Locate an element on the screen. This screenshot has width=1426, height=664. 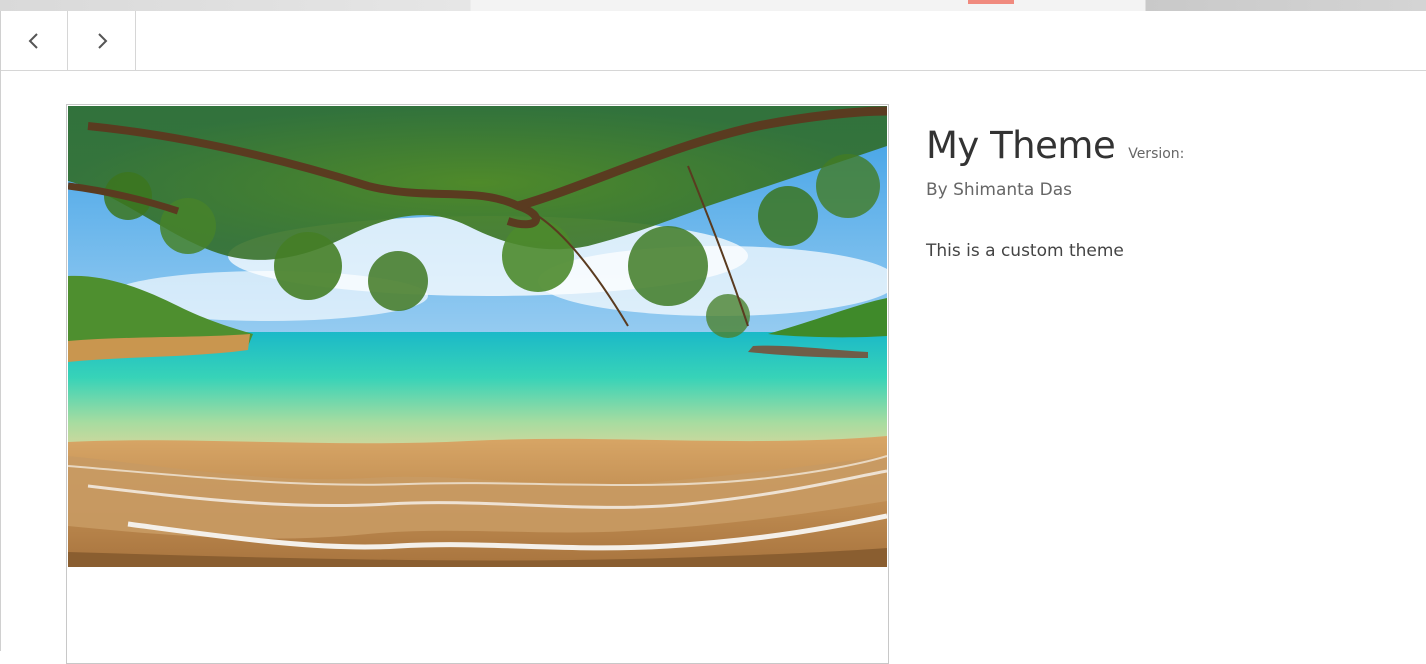
theme-author: By Shimanta Das is located at coordinates (999, 190).